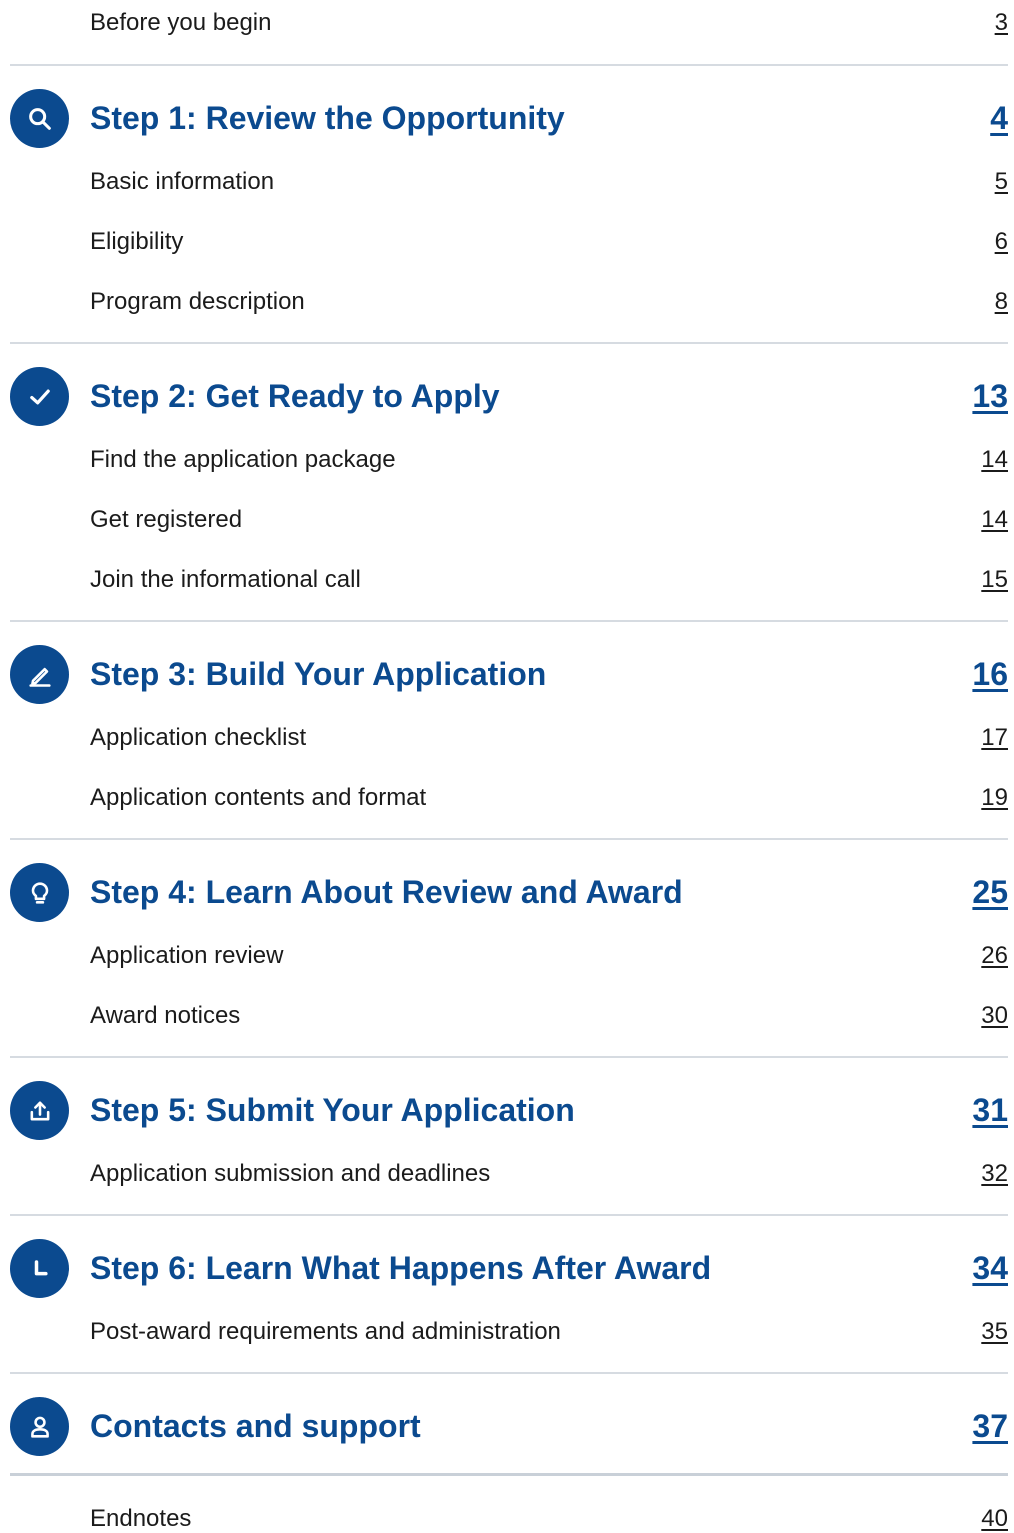  What do you see at coordinates (255, 1426) in the screenshot?
I see `step-title: Contacts and support` at bounding box center [255, 1426].